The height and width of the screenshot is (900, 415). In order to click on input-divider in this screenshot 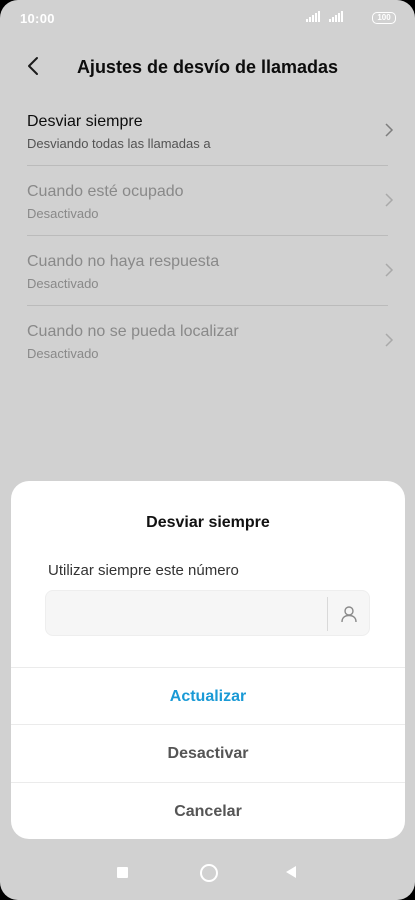, I will do `click(327, 614)`.